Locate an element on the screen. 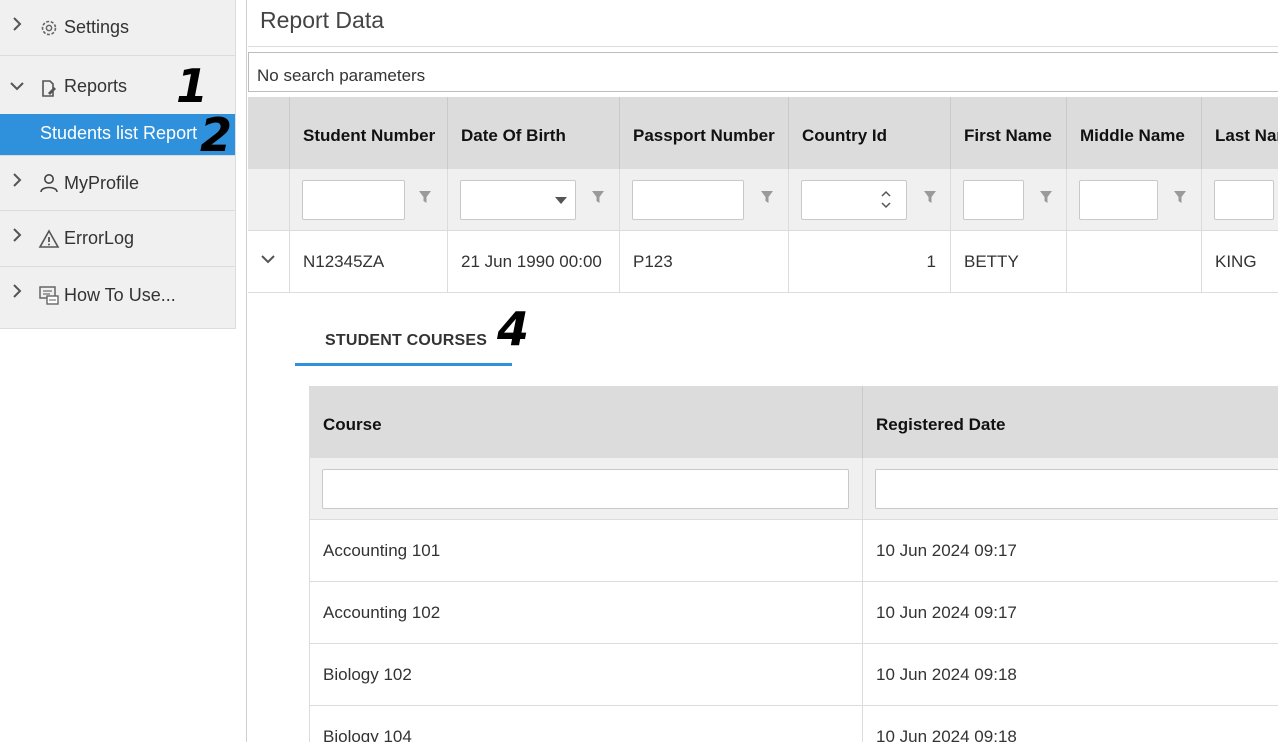 The image size is (1278, 742). filter-input-student-number is located at coordinates (353, 200).